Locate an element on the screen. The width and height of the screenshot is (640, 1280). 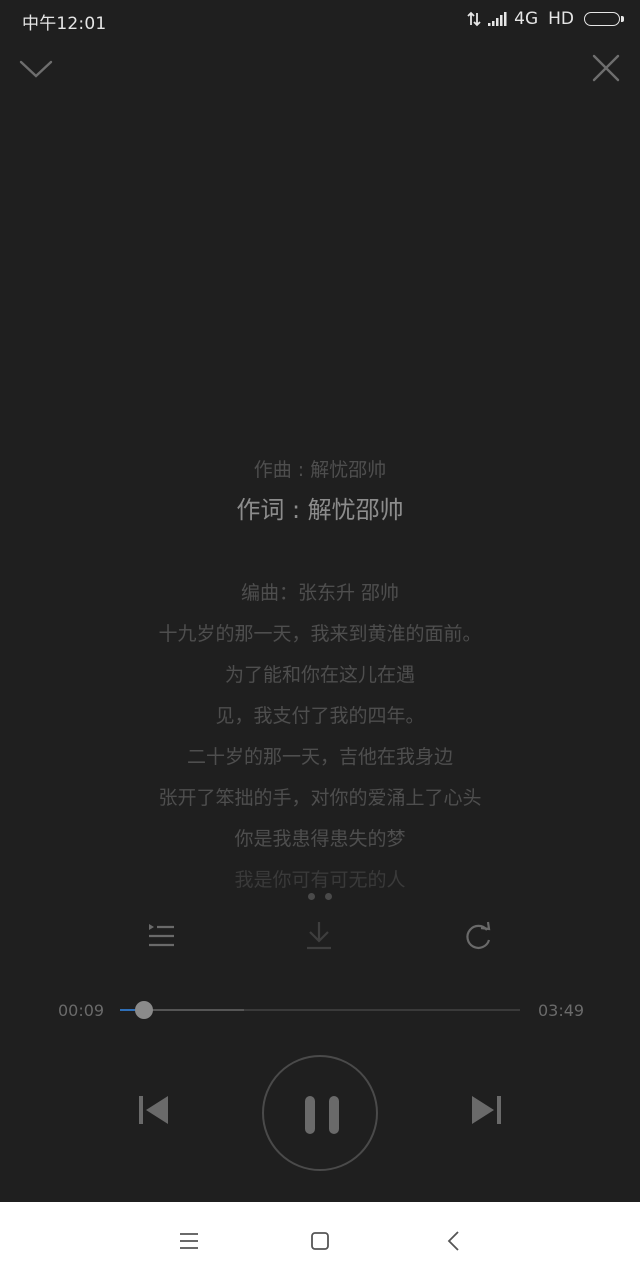
lyric-line: 二十岁的那一天，吉他在我身边 is located at coordinates (319, 757).